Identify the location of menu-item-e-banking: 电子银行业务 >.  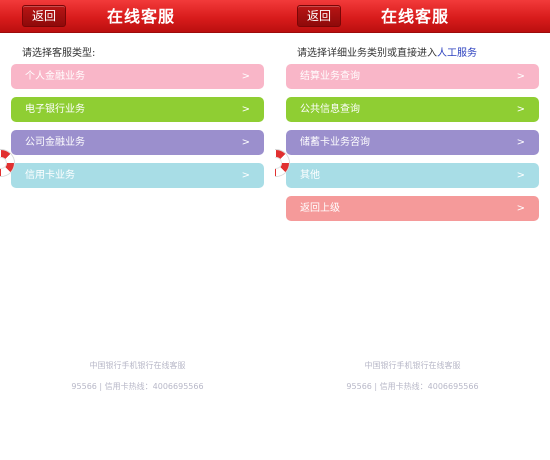
(137, 109).